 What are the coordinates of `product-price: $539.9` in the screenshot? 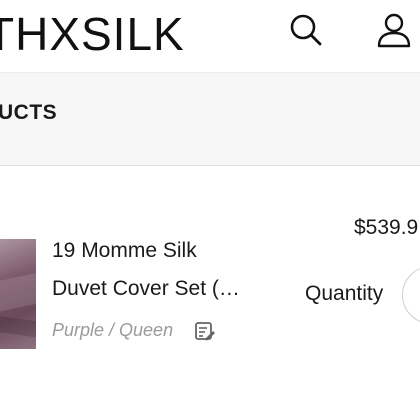 It's located at (386, 227).